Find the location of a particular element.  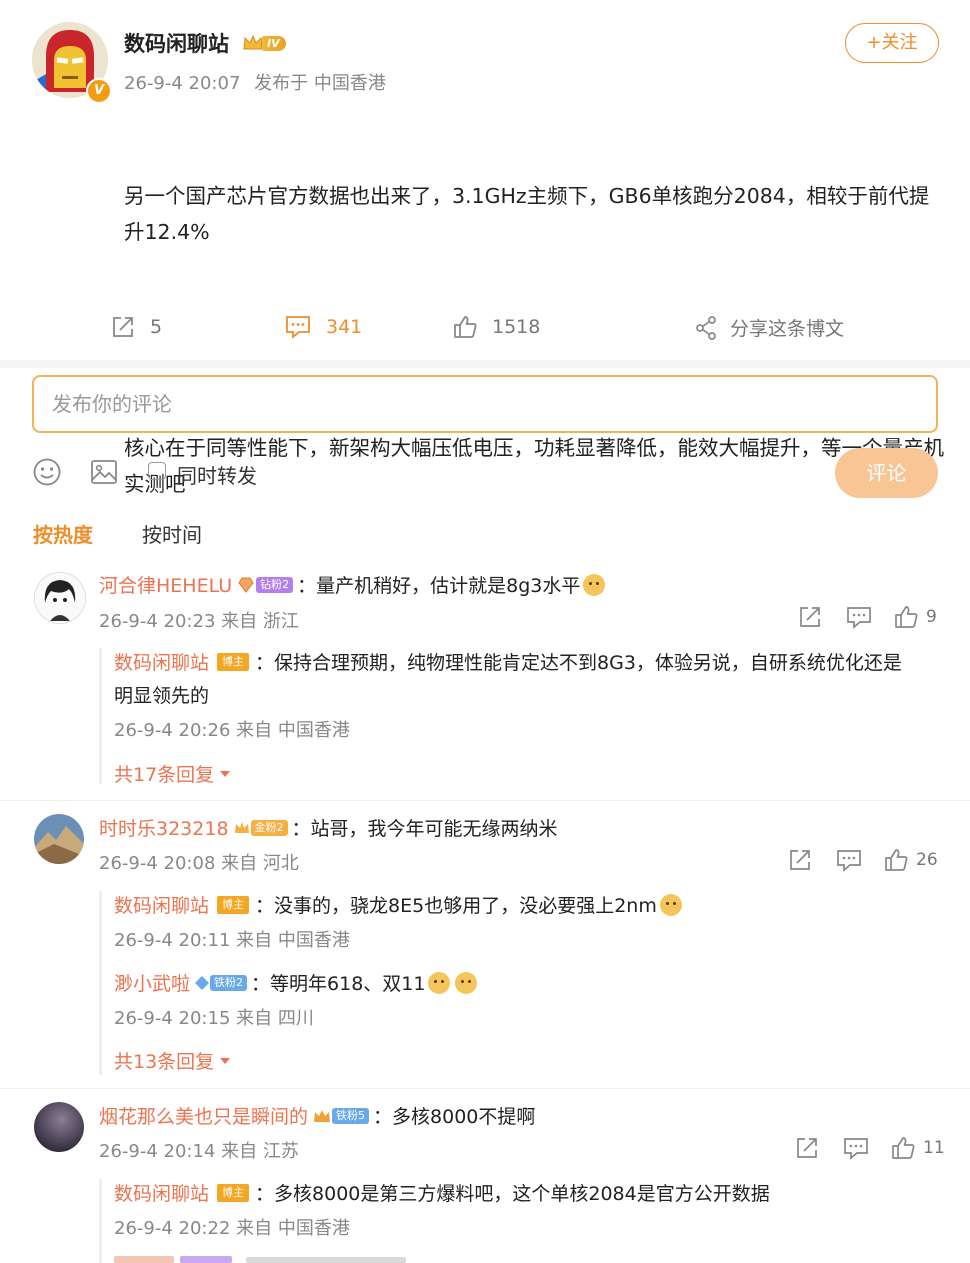

comment-username: 时时乐323218 is located at coordinates (164, 827).